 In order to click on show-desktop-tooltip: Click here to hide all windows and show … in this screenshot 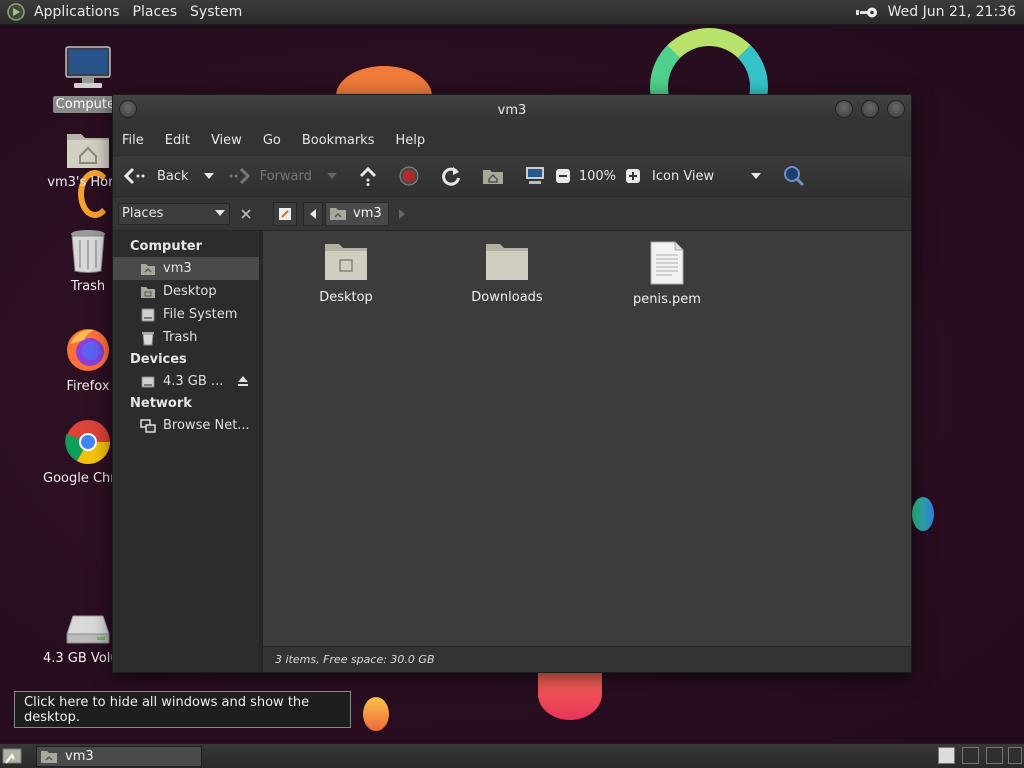, I will do `click(182, 709)`.